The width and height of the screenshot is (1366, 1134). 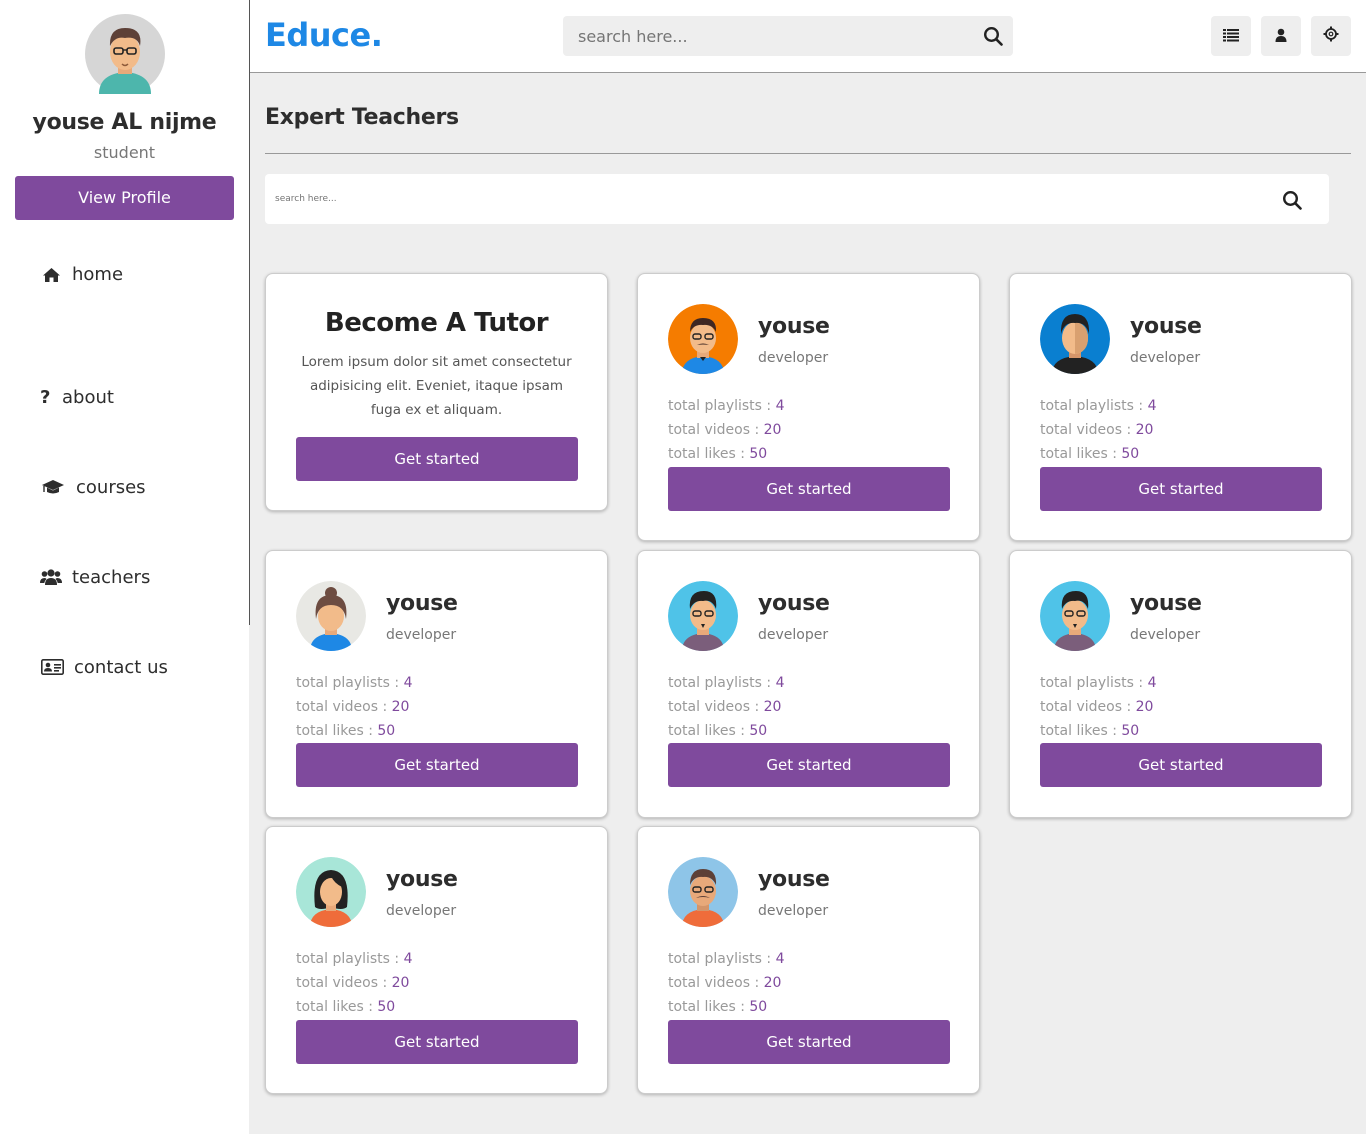 What do you see at coordinates (53, 487) in the screenshot?
I see `graduation-cap-icon` at bounding box center [53, 487].